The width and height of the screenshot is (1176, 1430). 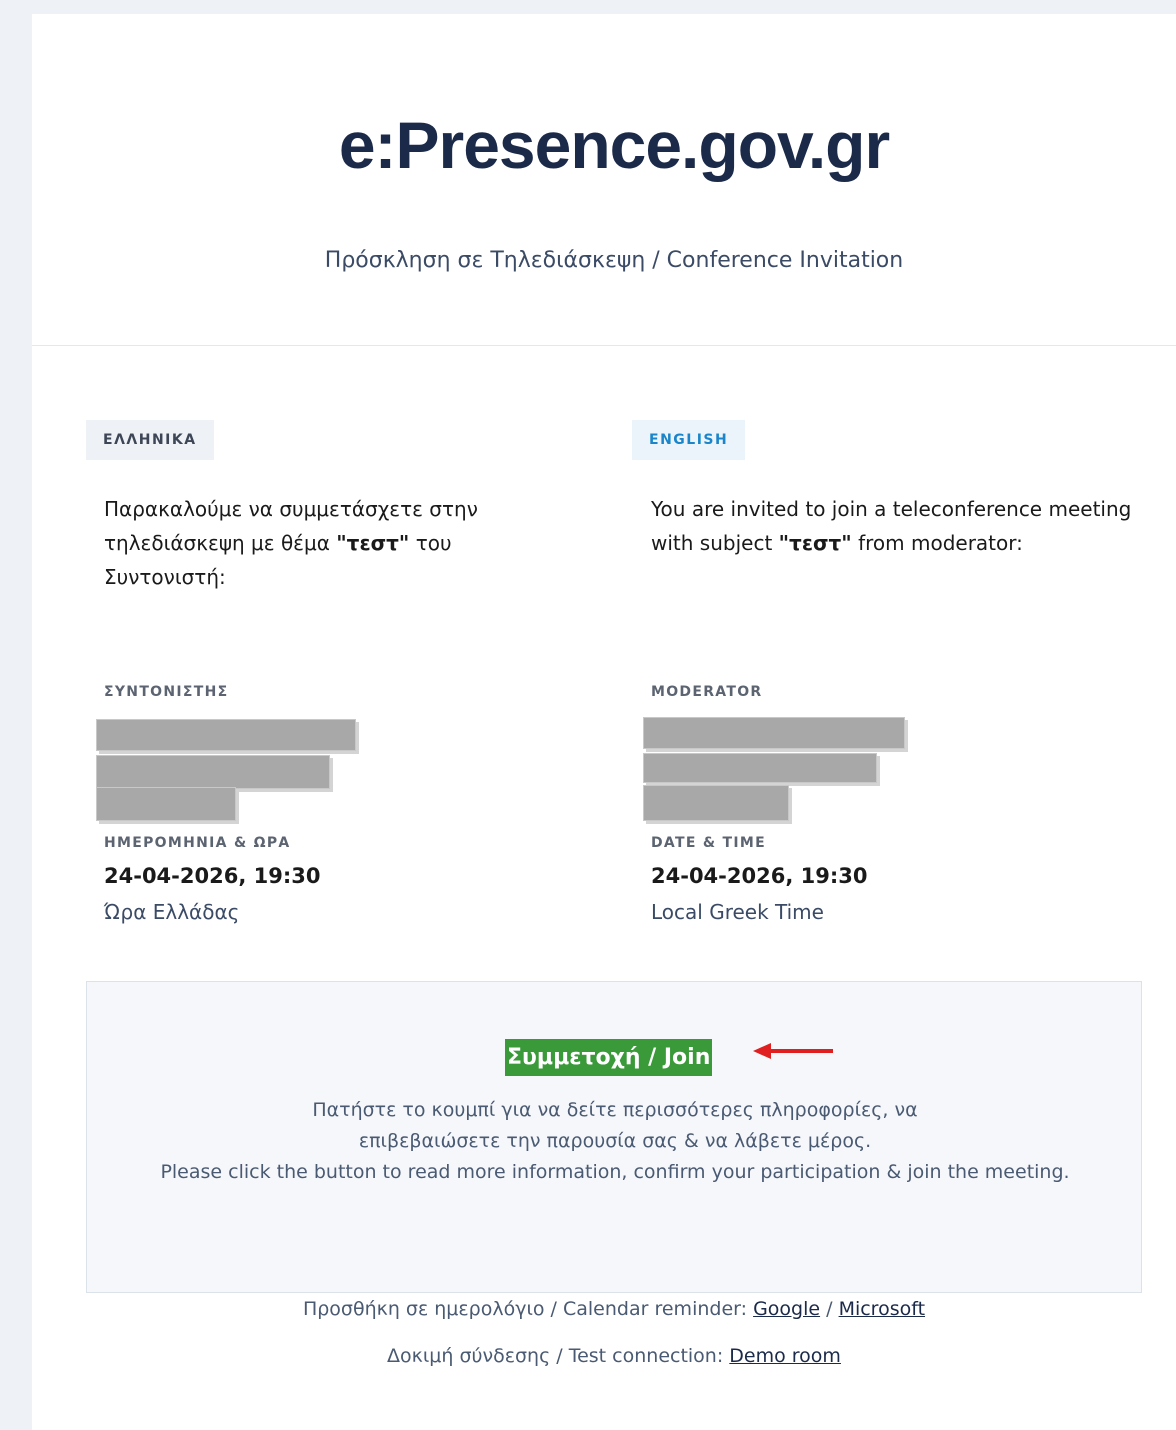 I want to click on greek-datetime-label: ΗΜΕΡΟΜΗΝΙΑ & ΩΡΑ, so click(x=197, y=843).